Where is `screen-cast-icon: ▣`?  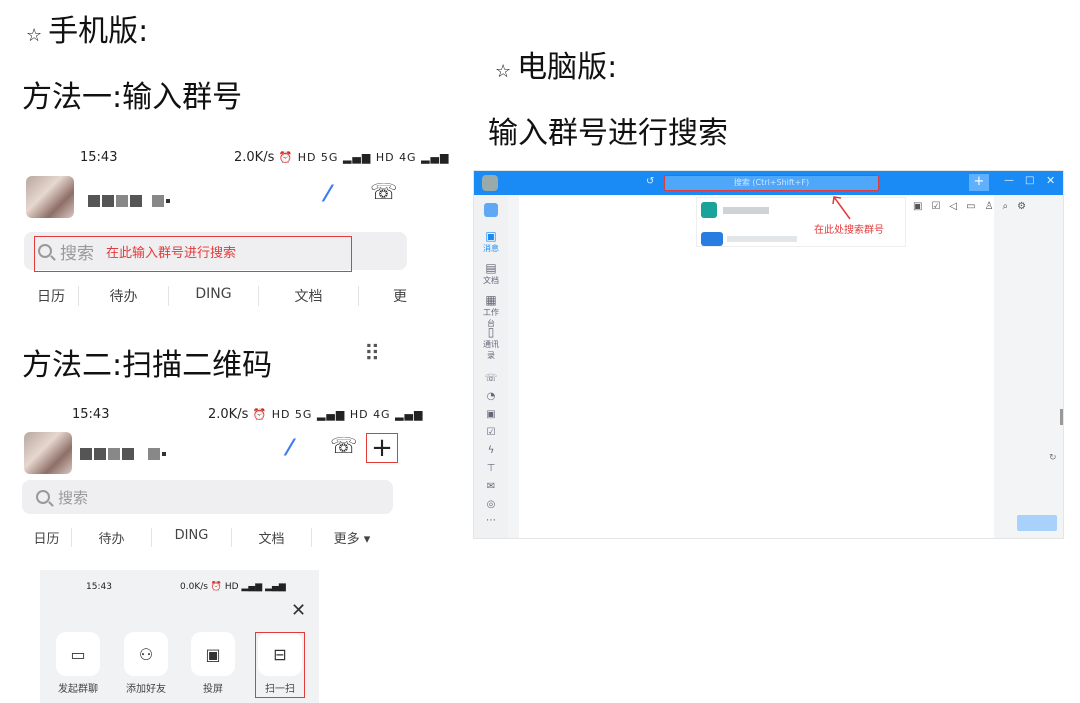 screen-cast-icon: ▣ is located at coordinates (213, 654).